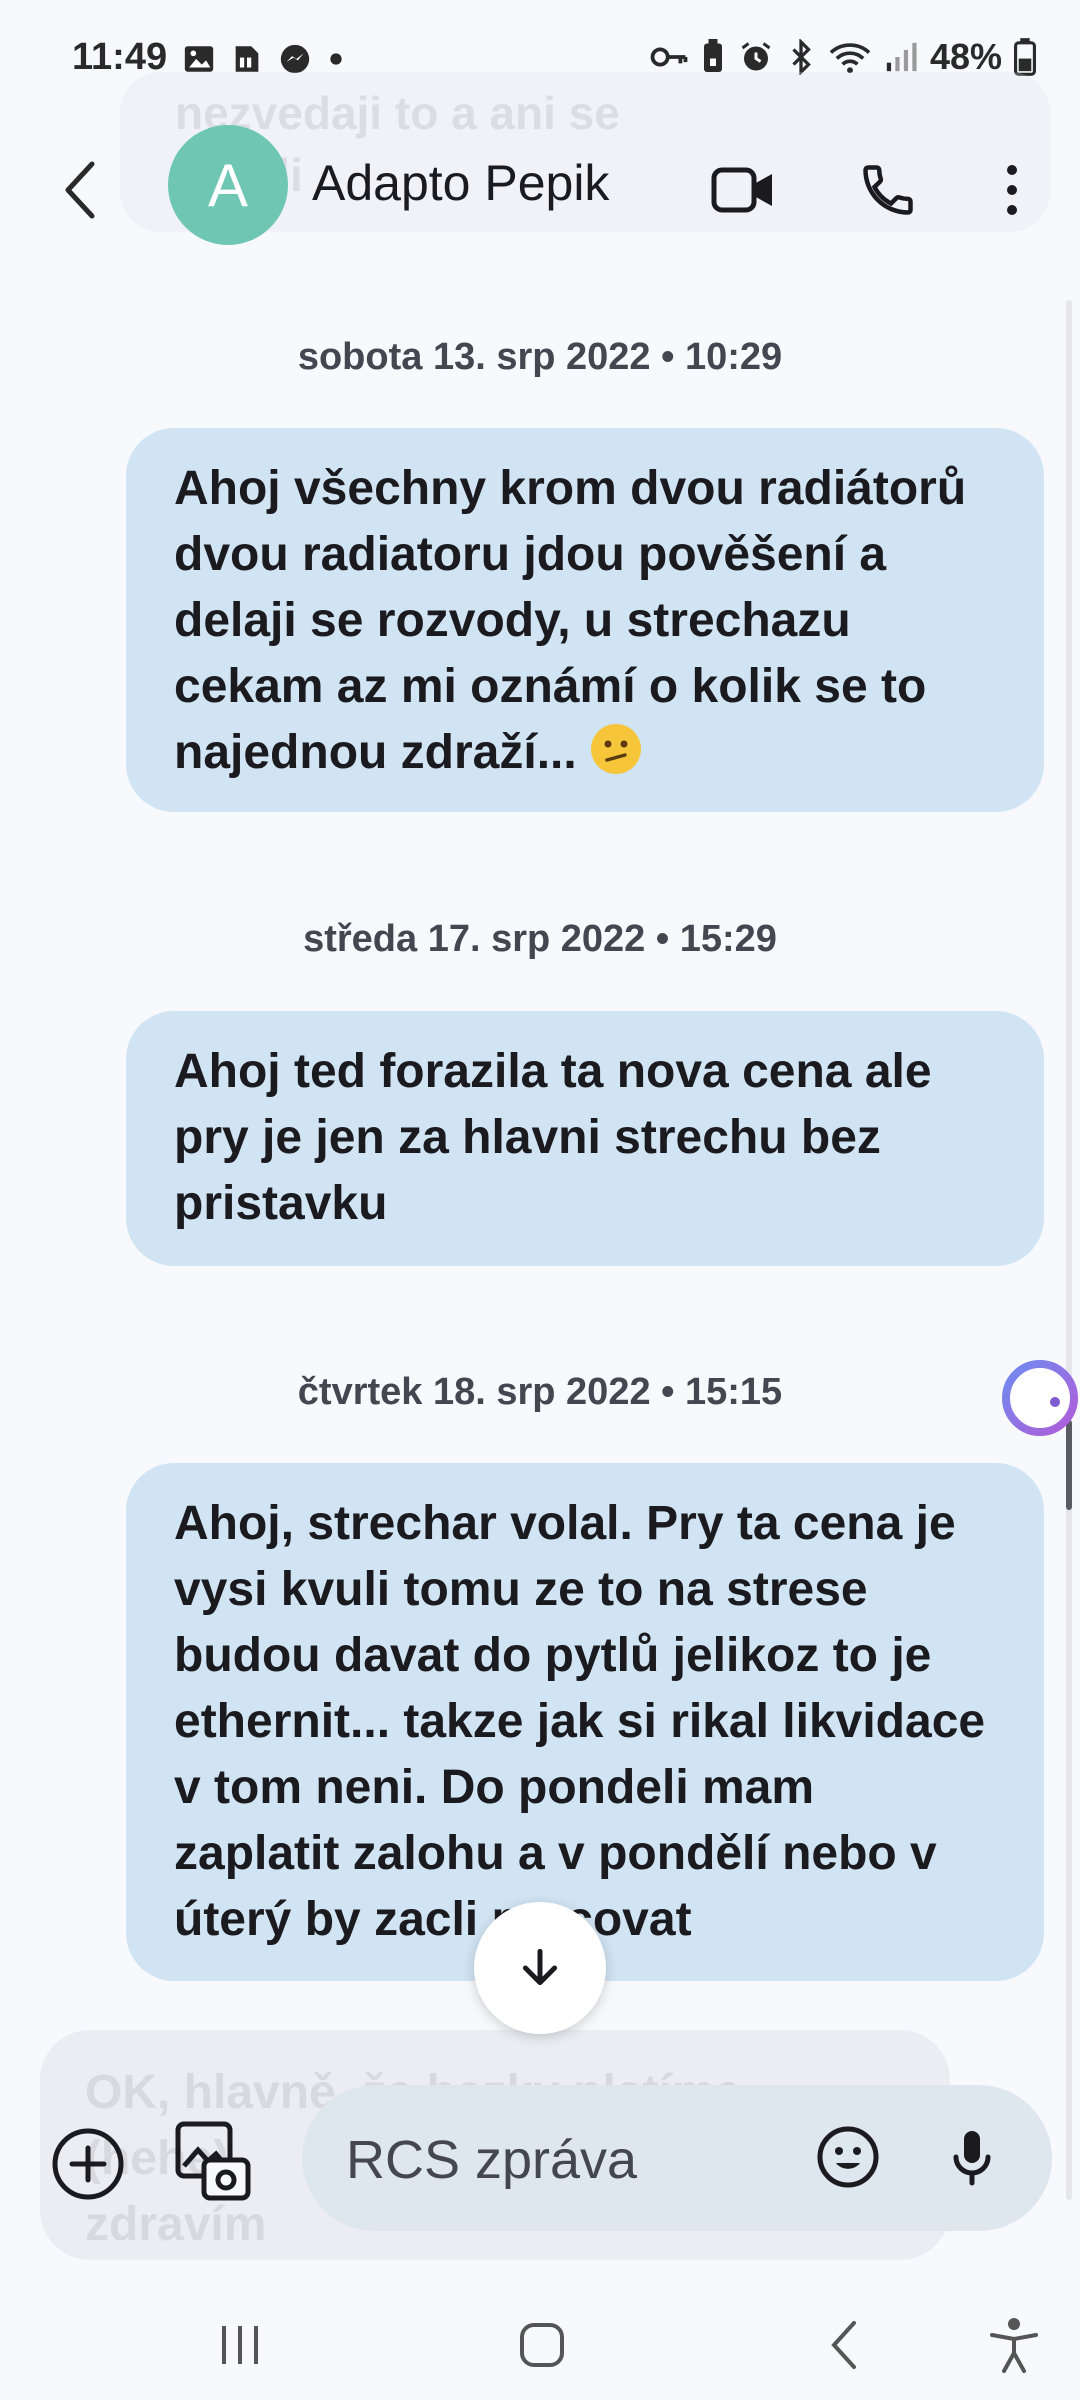 The height and width of the screenshot is (2400, 1080). I want to click on status-left-icons, so click(264, 59).